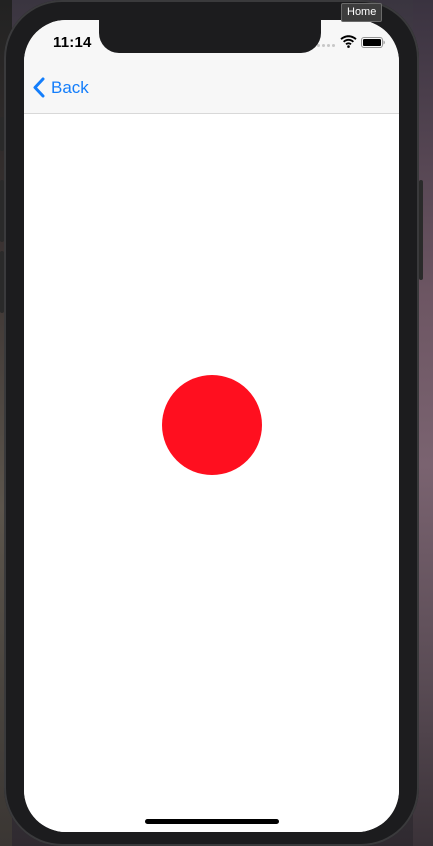 Image resolution: width=433 pixels, height=846 pixels. Describe the element at coordinates (326, 45) in the screenshot. I see `signal-icon` at that location.